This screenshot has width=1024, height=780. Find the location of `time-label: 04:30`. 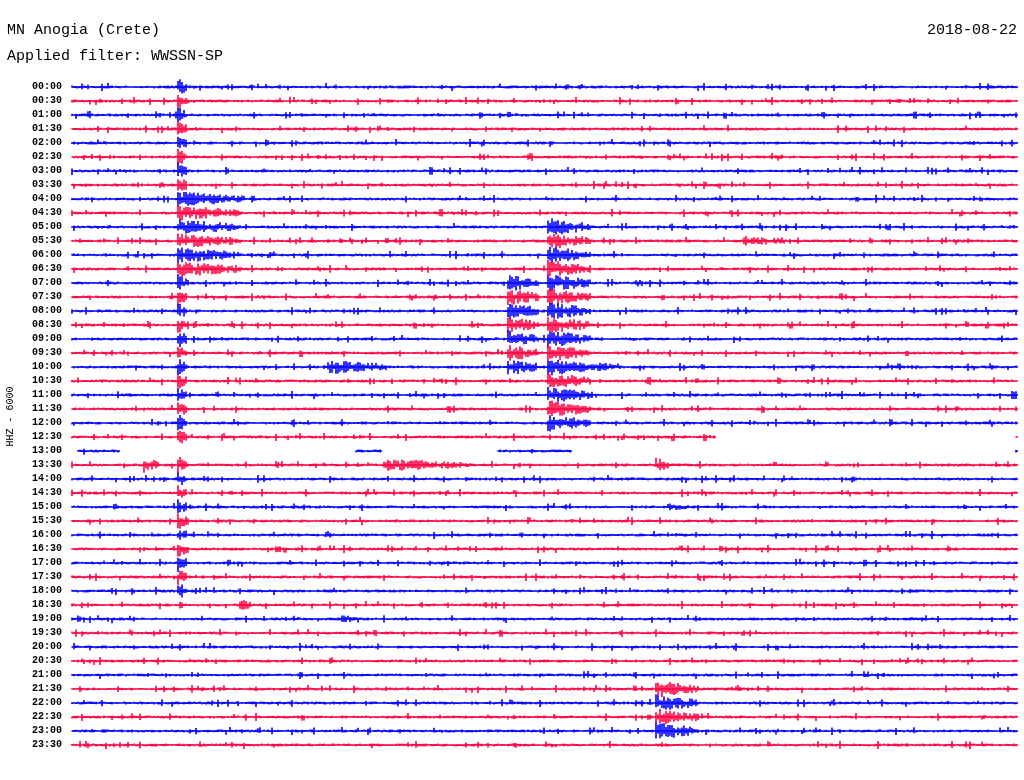

time-label: 04:30 is located at coordinates (46, 213).